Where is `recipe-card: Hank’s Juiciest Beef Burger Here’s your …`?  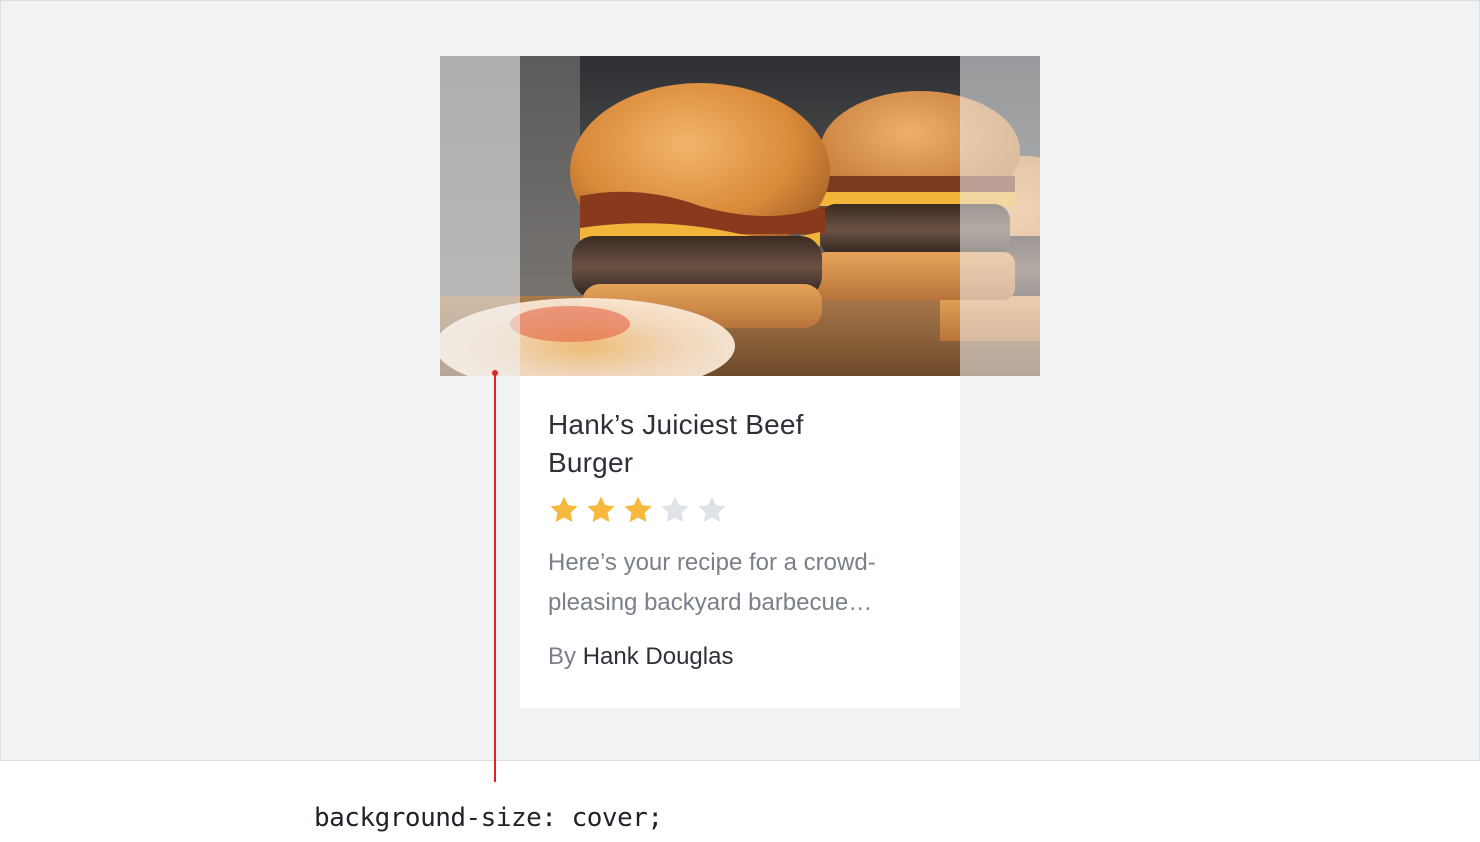 recipe-card: Hank’s Juiciest Beef Burger Here’s your … is located at coordinates (740, 542).